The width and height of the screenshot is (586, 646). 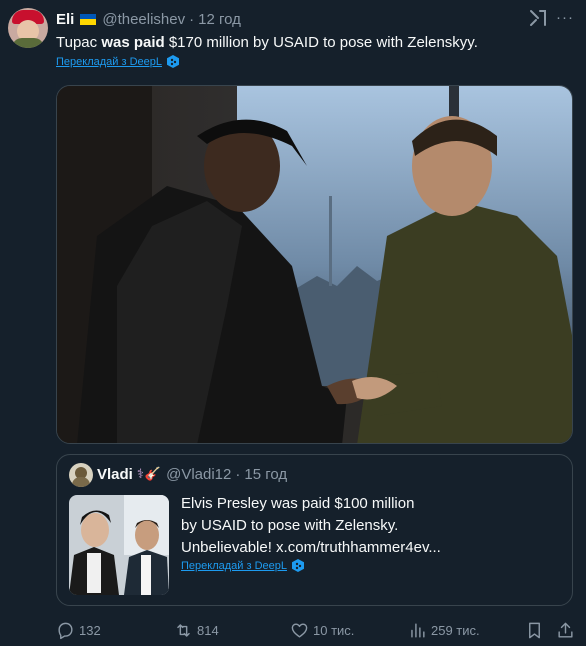 I want to click on timestamp: 12 год, so click(x=219, y=19).